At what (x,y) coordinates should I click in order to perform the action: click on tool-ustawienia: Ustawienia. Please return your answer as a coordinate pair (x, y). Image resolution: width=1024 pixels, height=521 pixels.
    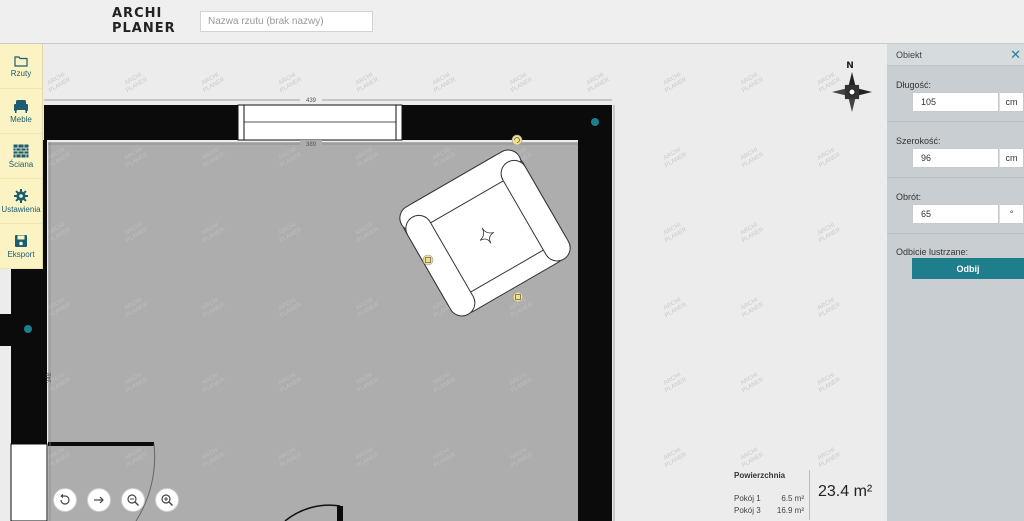
    Looking at the image, I should click on (21, 201).